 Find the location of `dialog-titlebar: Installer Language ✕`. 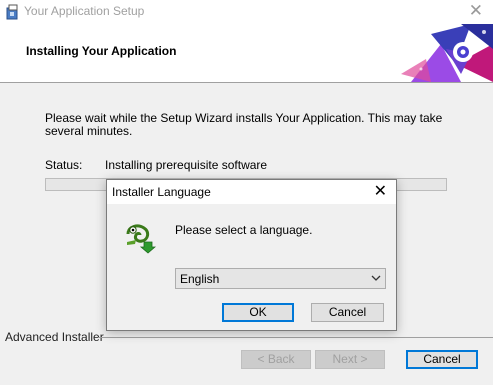

dialog-titlebar: Installer Language ✕ is located at coordinates (251, 192).